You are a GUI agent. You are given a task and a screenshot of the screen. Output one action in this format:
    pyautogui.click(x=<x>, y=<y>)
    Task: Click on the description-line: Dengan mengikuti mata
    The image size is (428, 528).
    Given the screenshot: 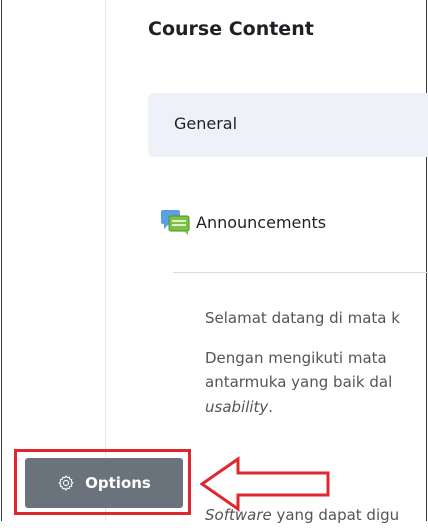 What is the action you would take?
    pyautogui.click(x=296, y=358)
    